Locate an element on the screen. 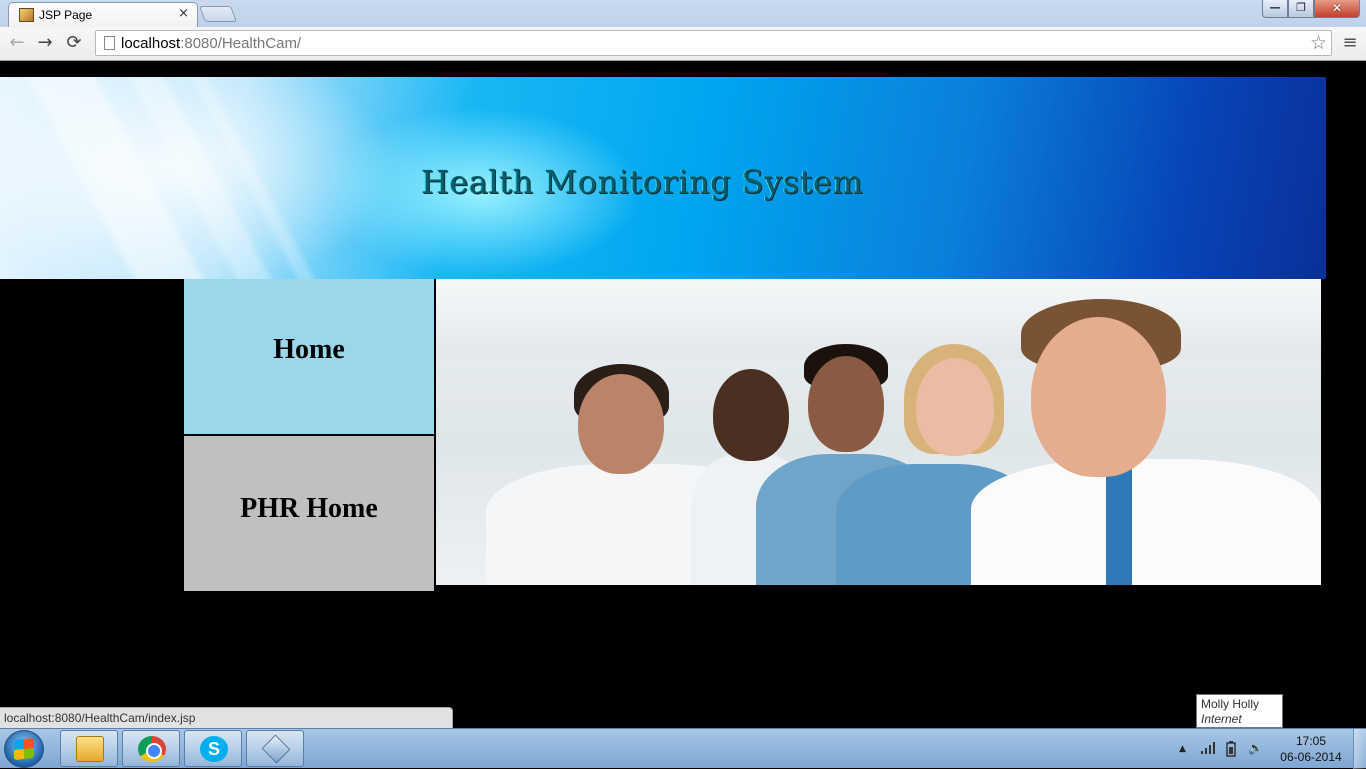  tab-jsp-page: JSP Page × is located at coordinates (103, 14).